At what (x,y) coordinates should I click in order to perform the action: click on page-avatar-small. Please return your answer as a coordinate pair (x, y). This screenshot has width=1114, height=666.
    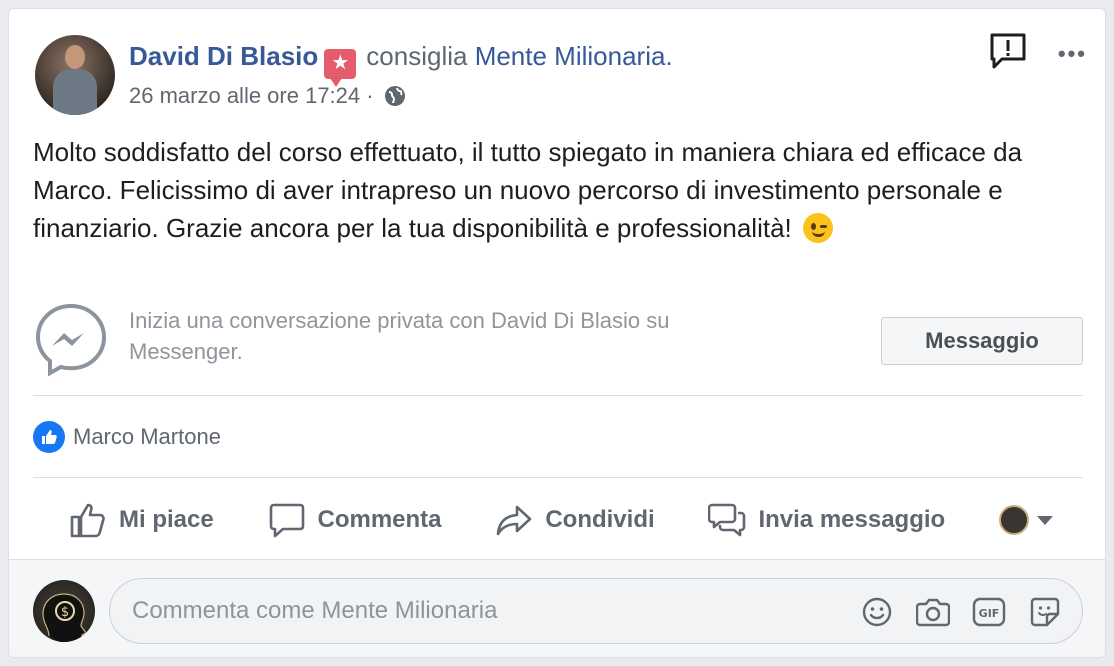
    Looking at the image, I should click on (1014, 520).